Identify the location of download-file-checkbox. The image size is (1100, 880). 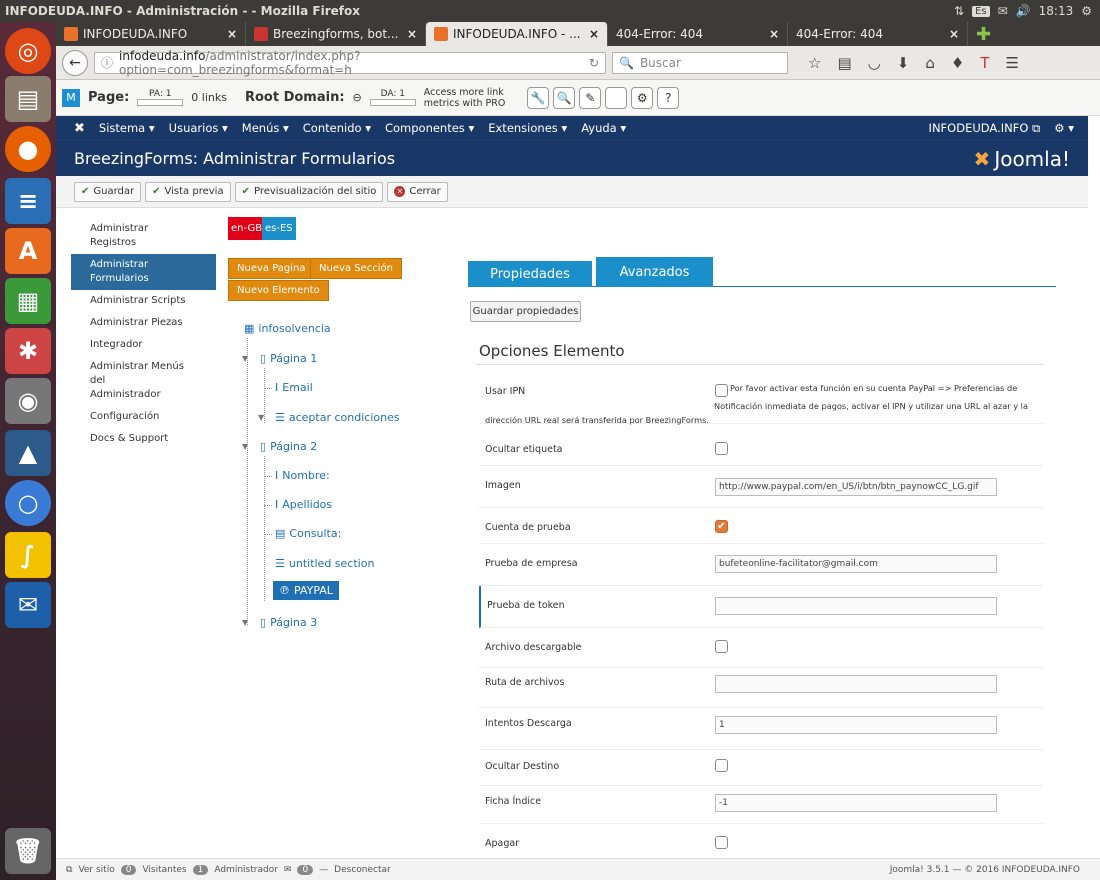
(721, 646).